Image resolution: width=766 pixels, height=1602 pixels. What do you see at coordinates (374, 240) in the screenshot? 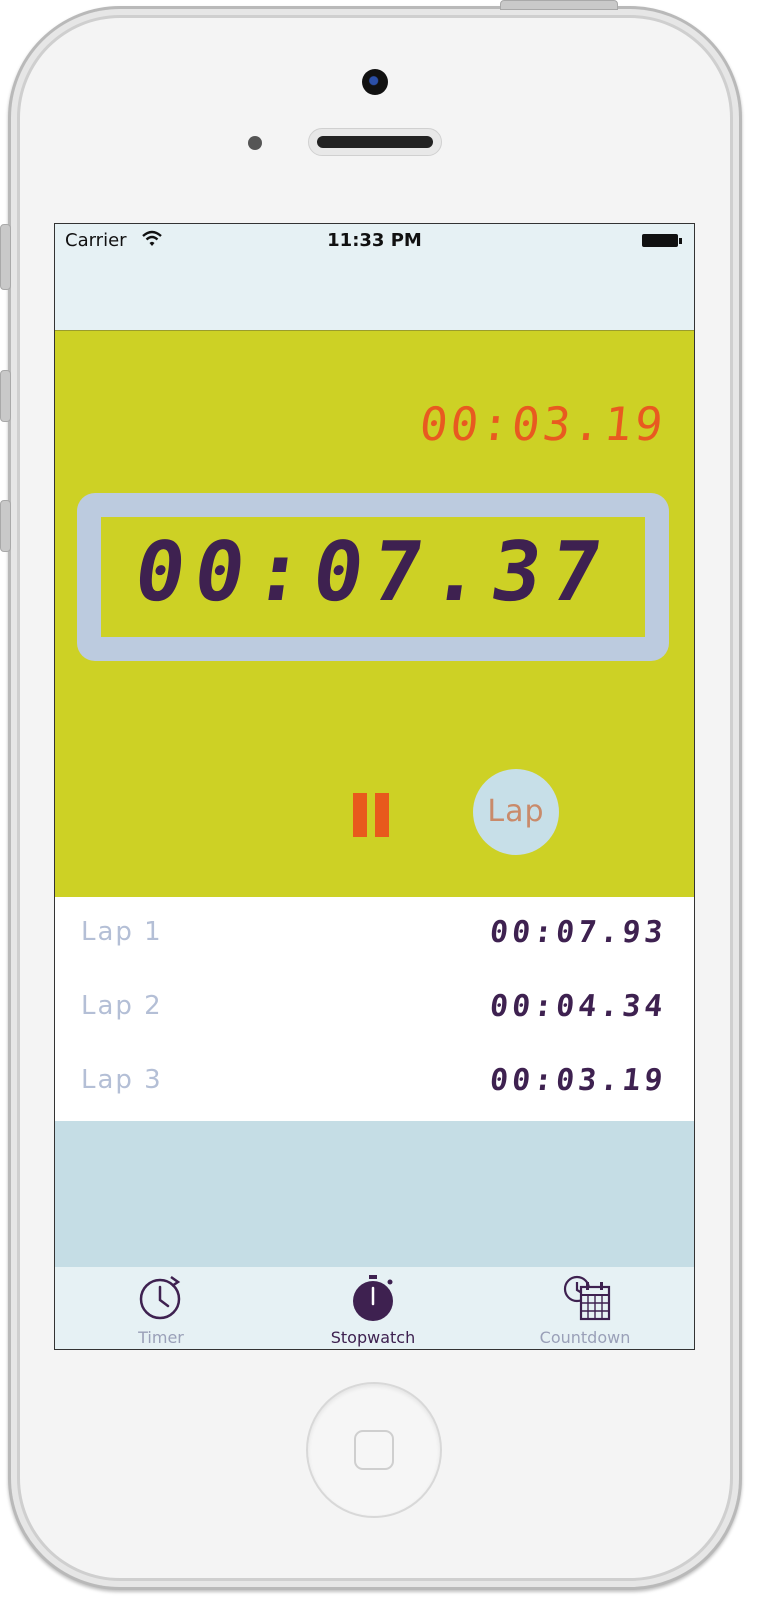
I see `status-time: 11:33 PM` at bounding box center [374, 240].